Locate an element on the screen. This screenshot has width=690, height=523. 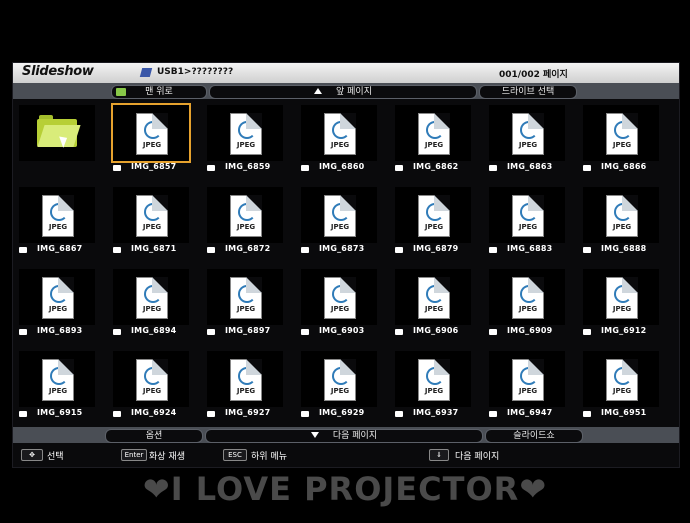
file-item: JPEG IMG_6903 is located at coordinates (339, 304).